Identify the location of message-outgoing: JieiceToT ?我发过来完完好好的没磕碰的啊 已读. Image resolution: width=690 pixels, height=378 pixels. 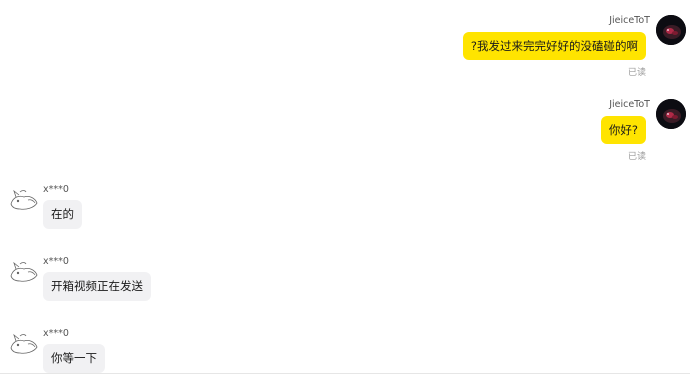
(476, 47).